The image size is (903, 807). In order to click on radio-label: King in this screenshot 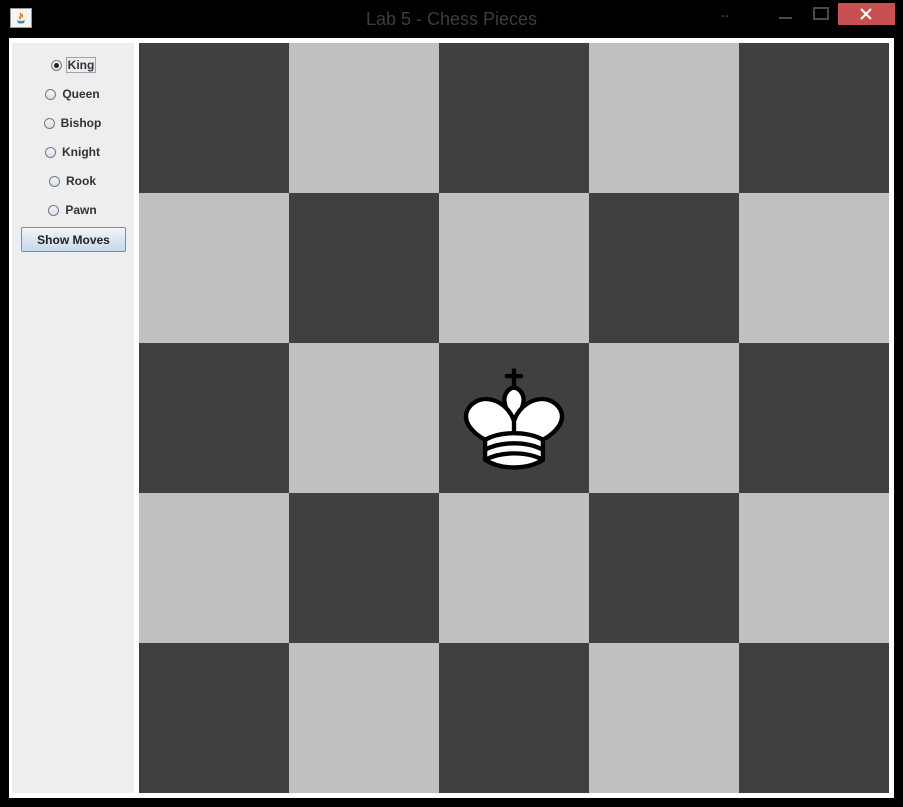, I will do `click(81, 65)`.